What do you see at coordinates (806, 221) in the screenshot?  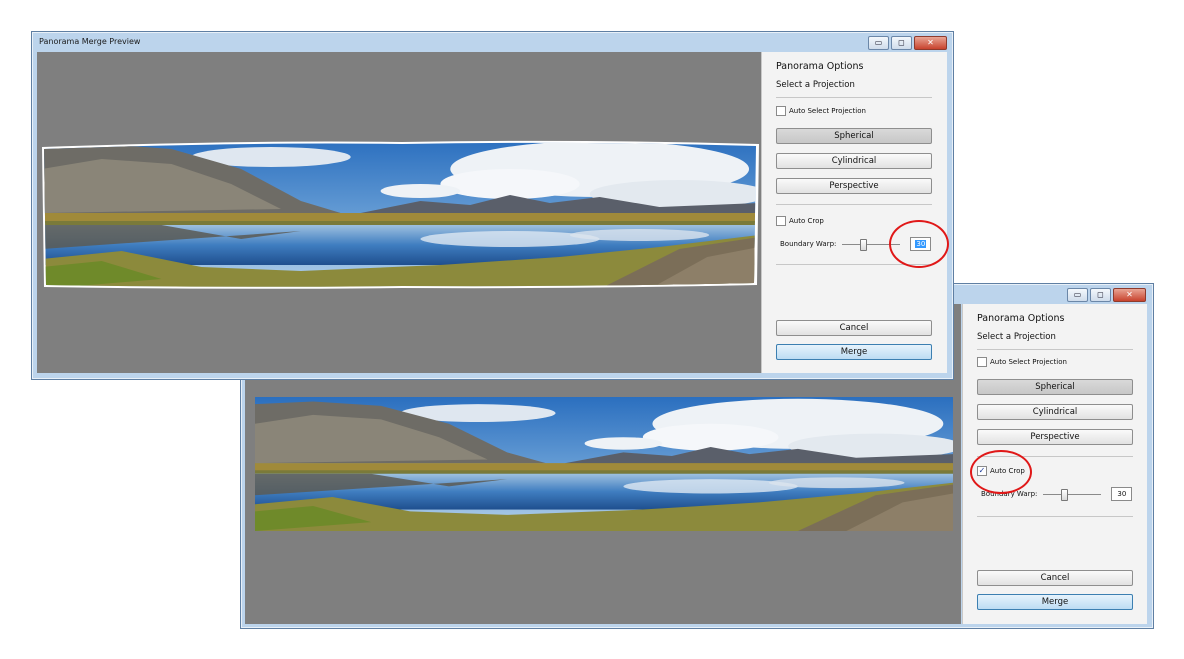 I see `checkbox-label: Auto Crop` at bounding box center [806, 221].